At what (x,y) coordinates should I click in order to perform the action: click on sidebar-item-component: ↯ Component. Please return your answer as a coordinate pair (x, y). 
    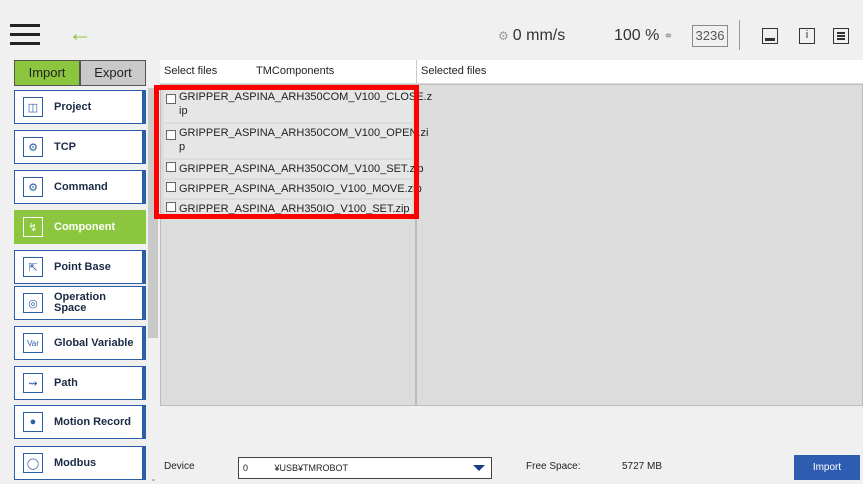
    Looking at the image, I should click on (80, 227).